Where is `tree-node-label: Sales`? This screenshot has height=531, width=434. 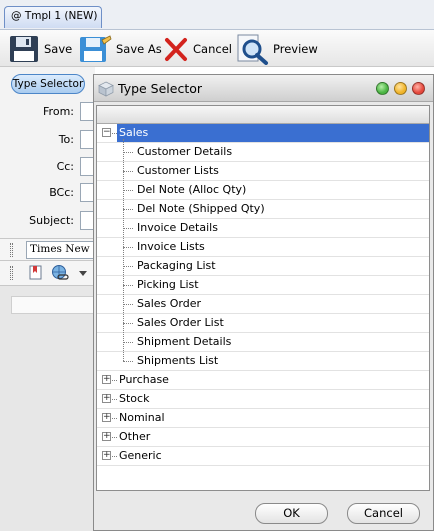
tree-node-label: Sales is located at coordinates (134, 132).